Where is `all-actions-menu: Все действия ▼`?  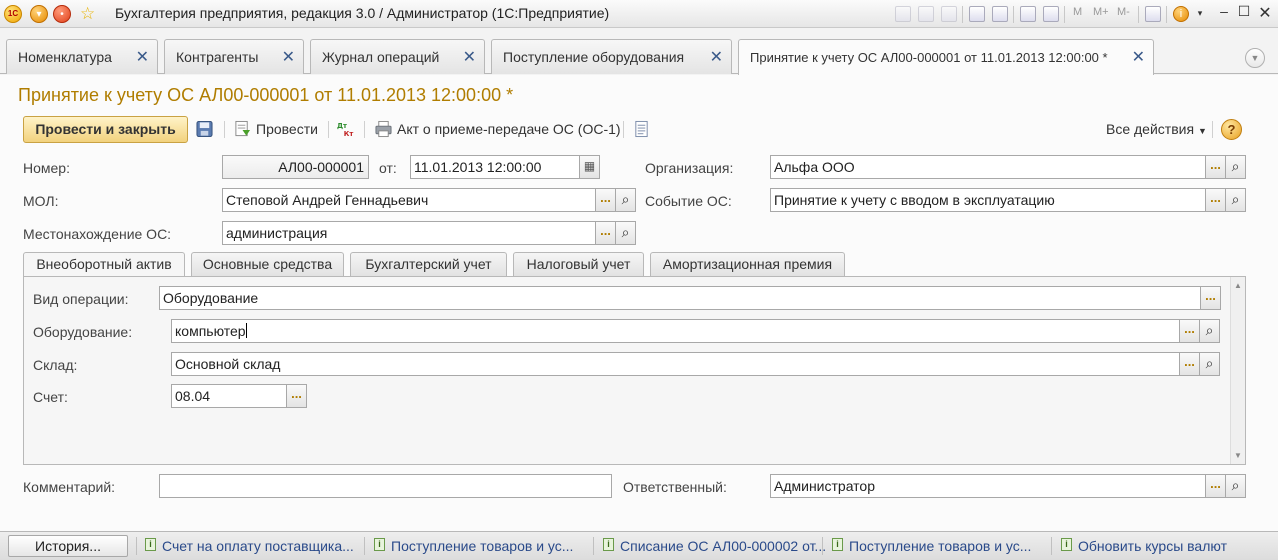 all-actions-menu: Все действия ▼ is located at coordinates (1156, 129).